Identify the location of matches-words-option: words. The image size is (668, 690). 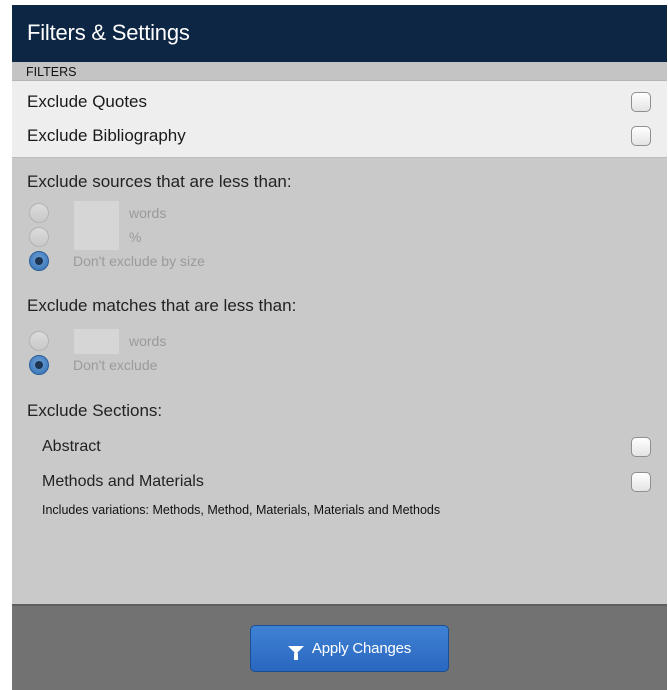
(348, 341).